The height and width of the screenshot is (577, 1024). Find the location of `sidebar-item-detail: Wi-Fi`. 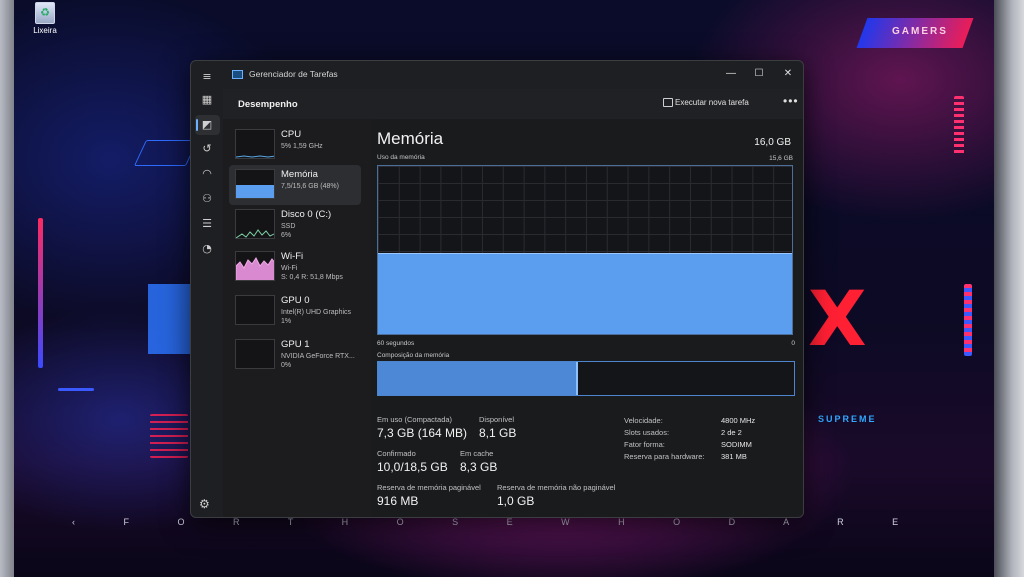

sidebar-item-detail: Wi-Fi is located at coordinates (289, 268).